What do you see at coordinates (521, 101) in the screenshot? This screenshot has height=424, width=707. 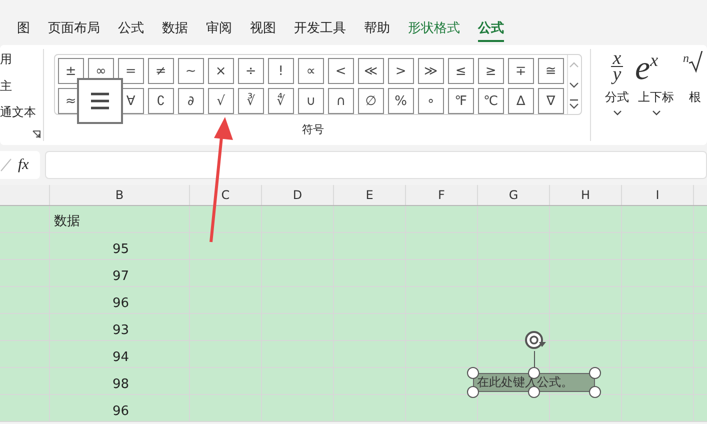 I see `symbol-button: ∆` at bounding box center [521, 101].